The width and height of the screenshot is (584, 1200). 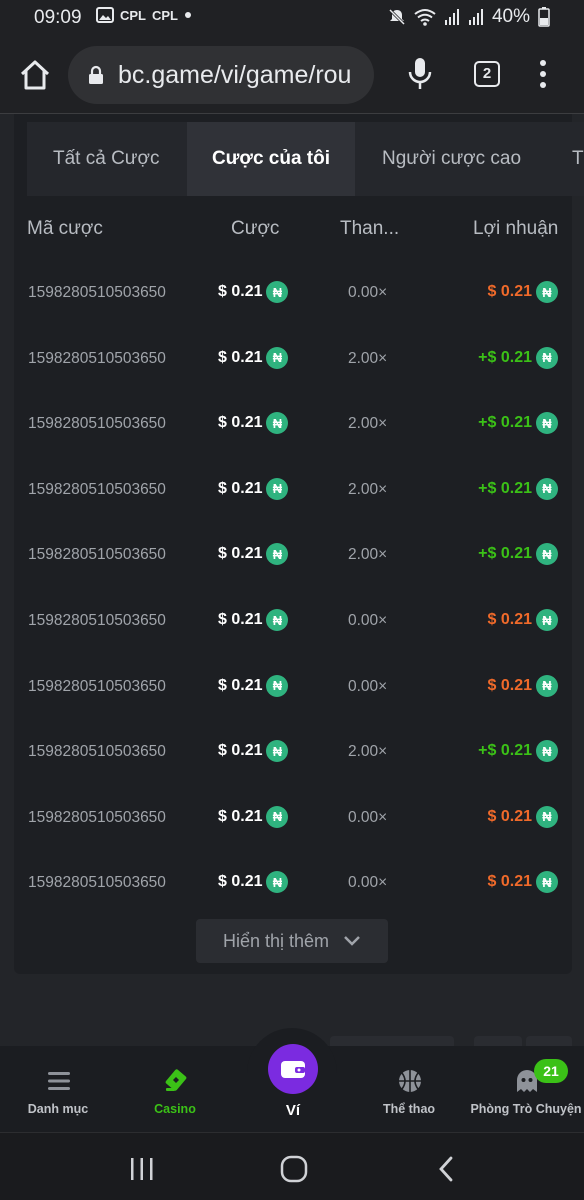 I want to click on nav-menu: Danh mục, so click(x=58, y=1089).